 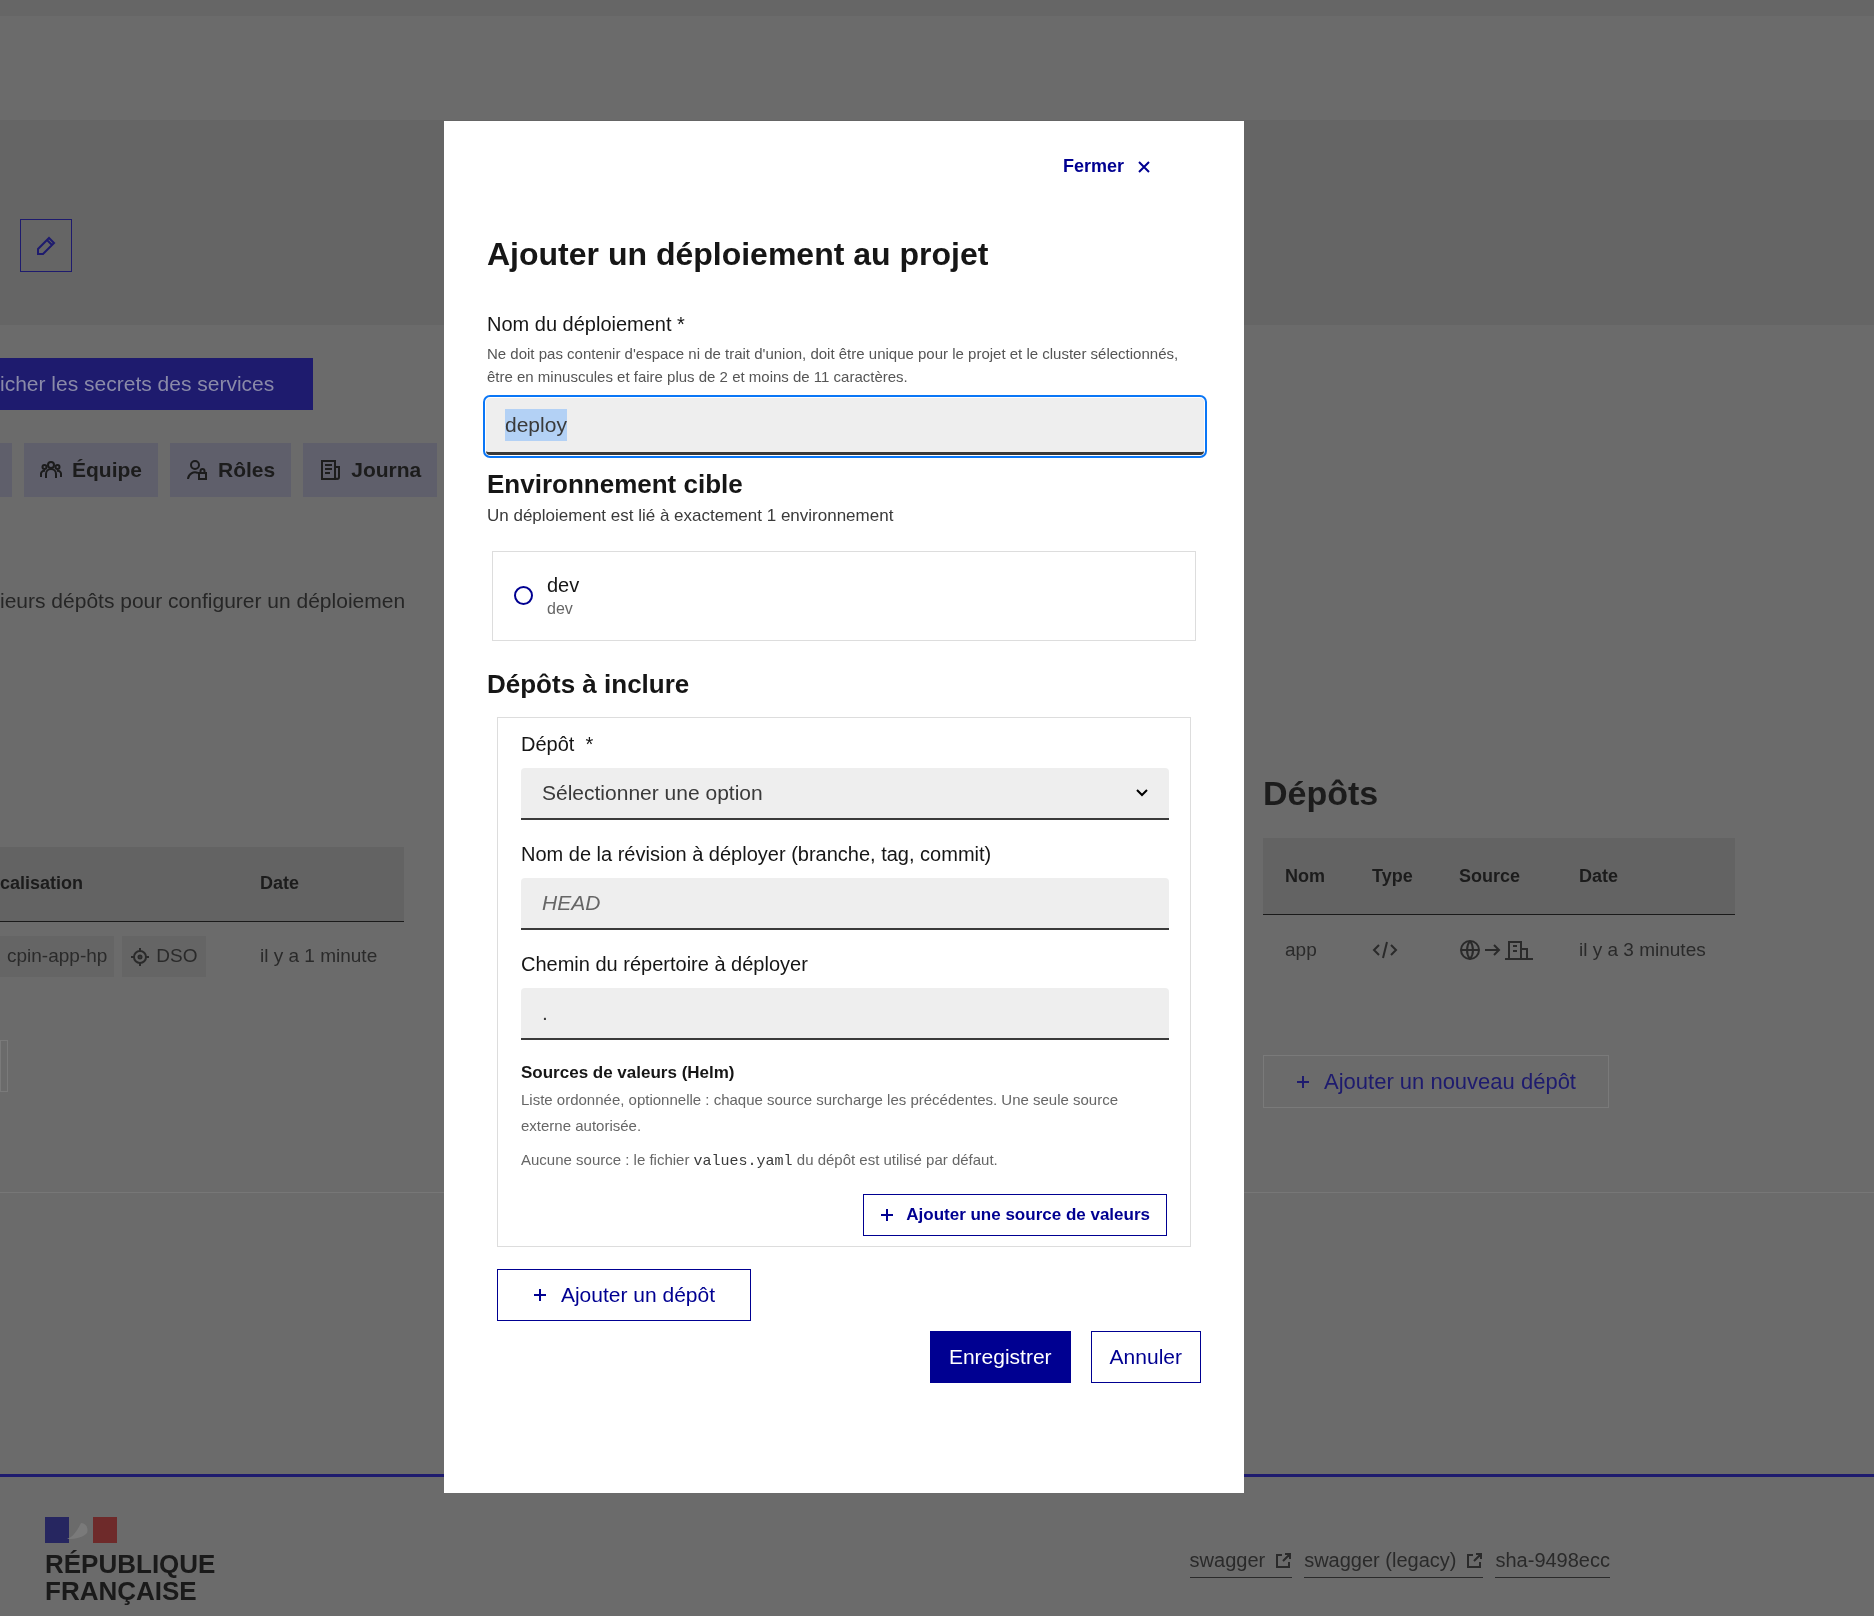 I want to click on location-tag: cpin-app-hp, so click(x=57, y=956).